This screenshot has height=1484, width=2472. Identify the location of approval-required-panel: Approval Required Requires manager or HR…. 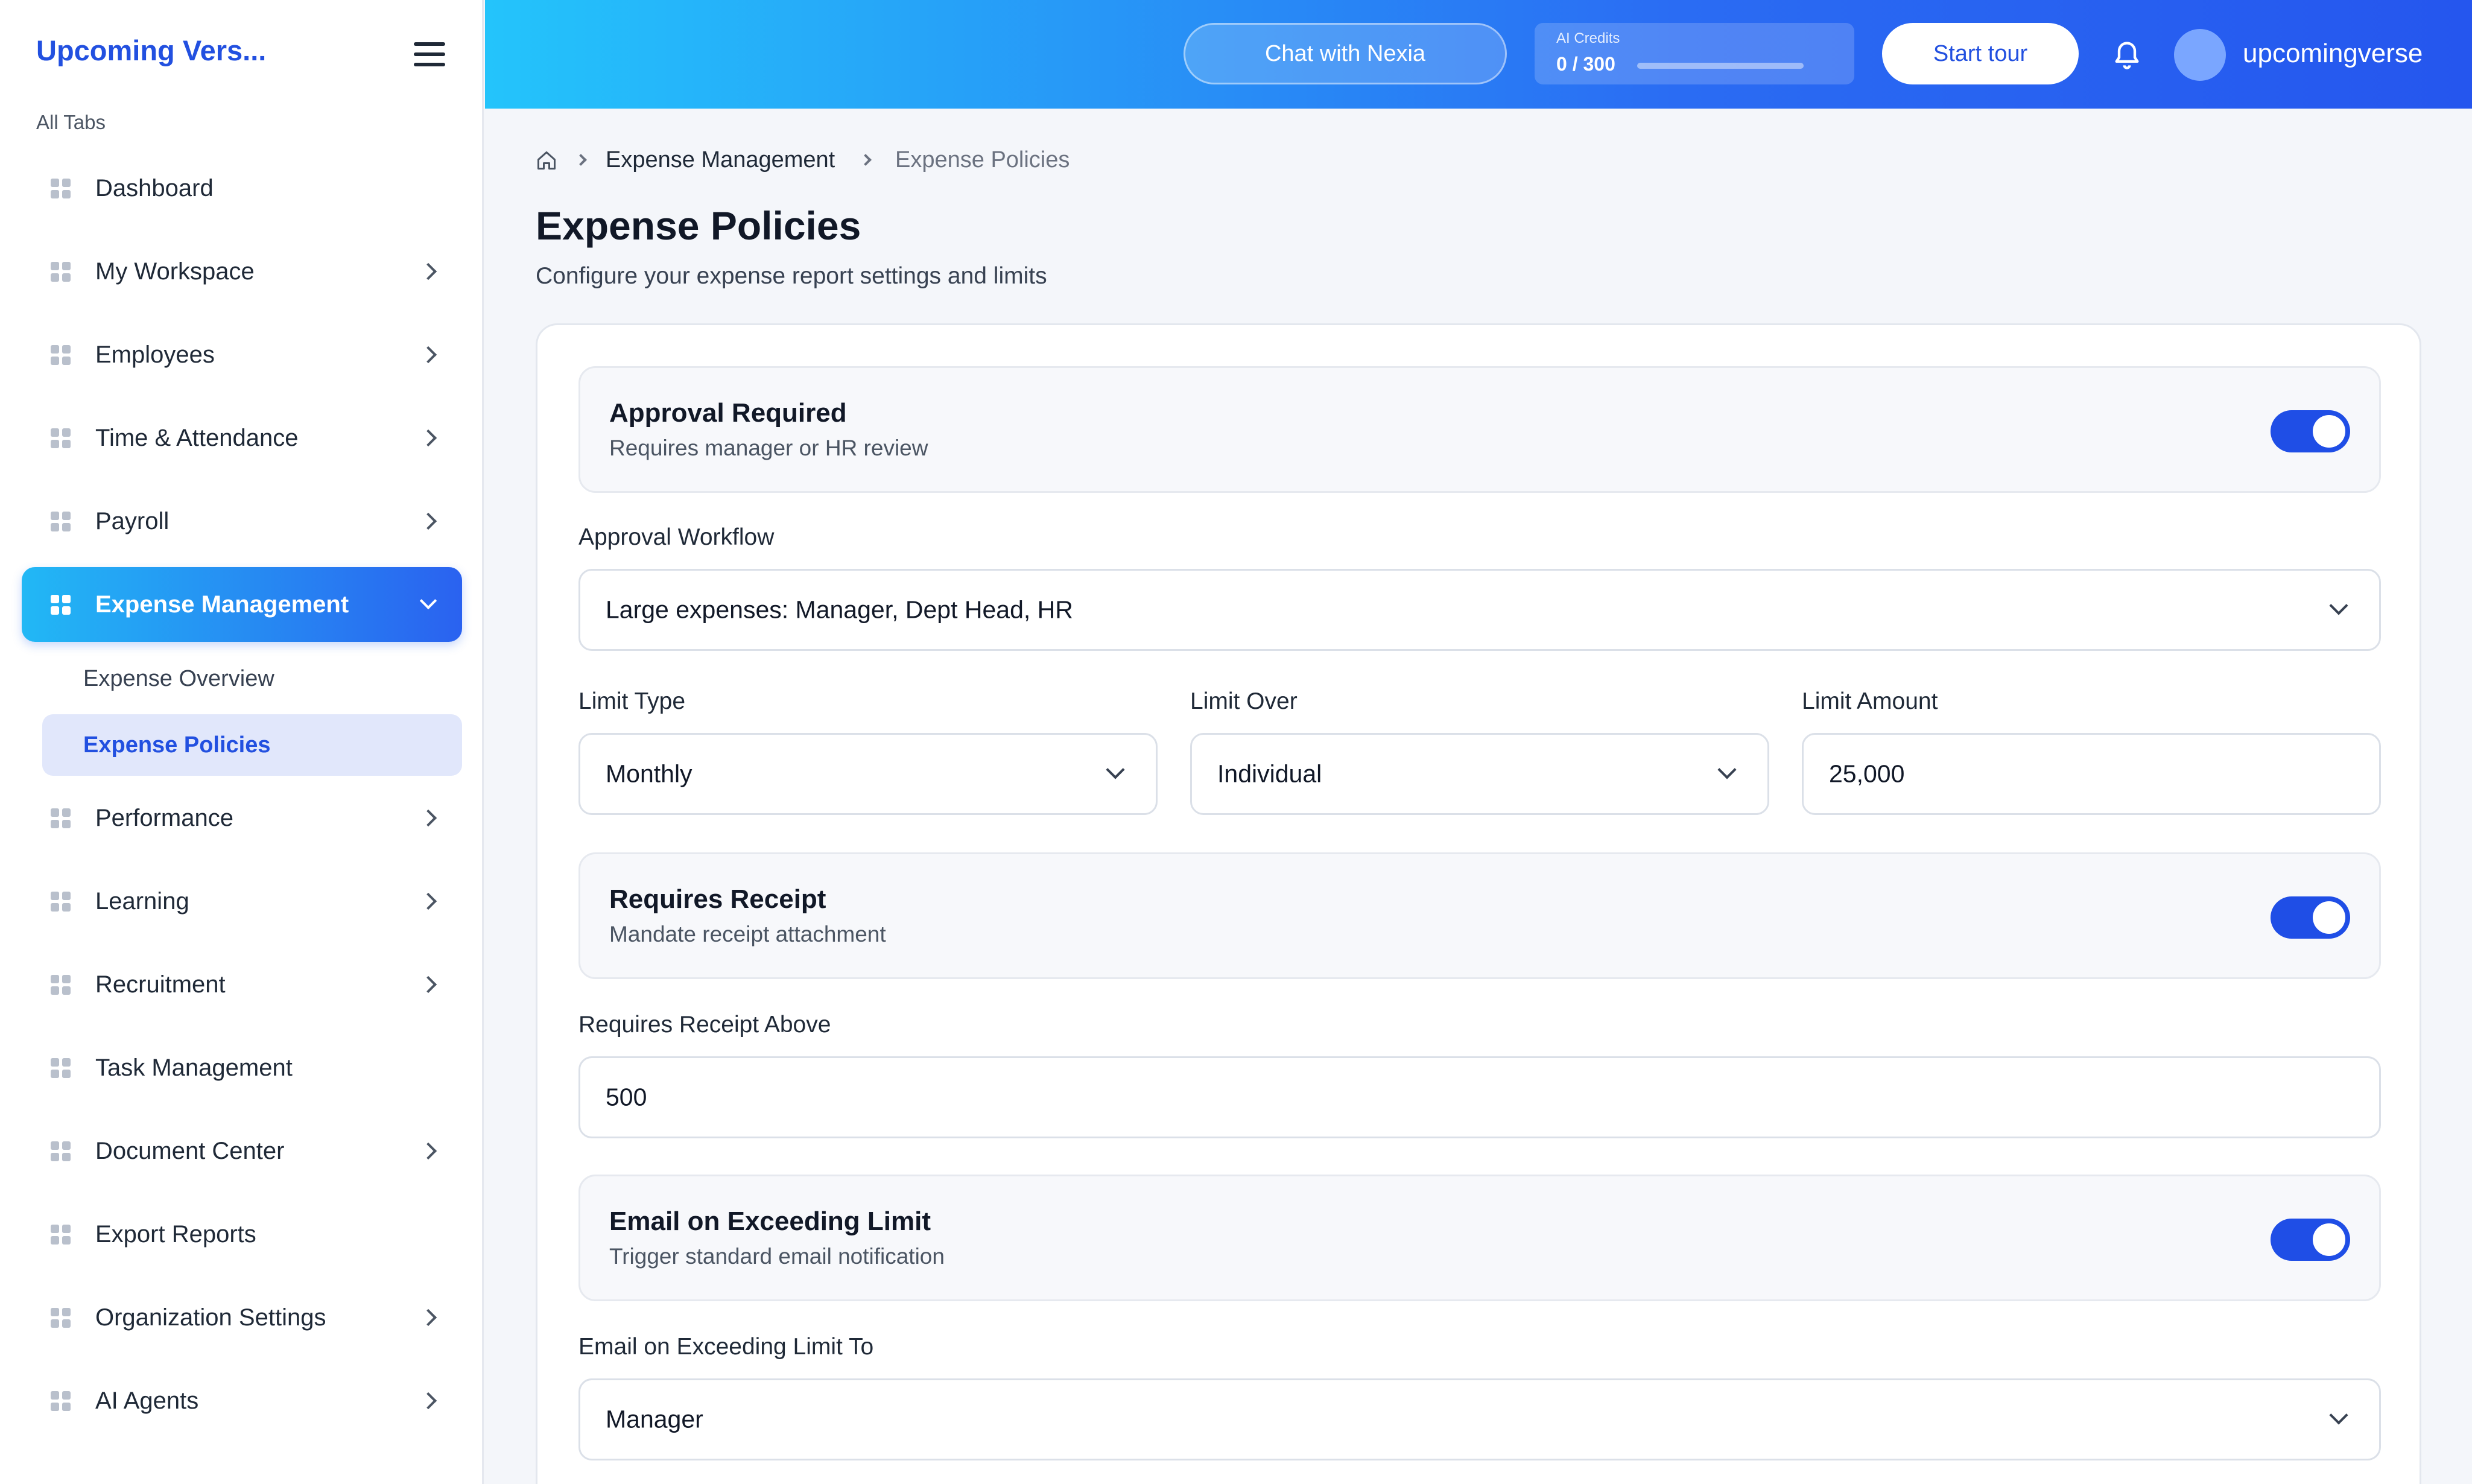
(1479, 429).